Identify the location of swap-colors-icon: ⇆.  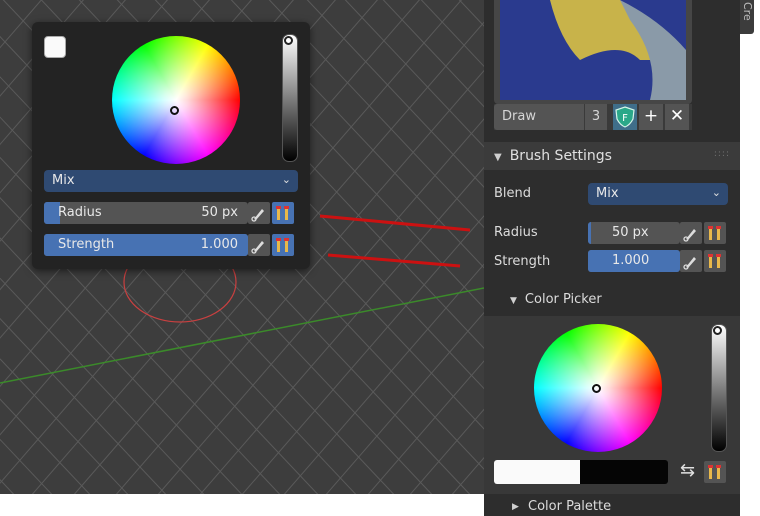
(687, 470).